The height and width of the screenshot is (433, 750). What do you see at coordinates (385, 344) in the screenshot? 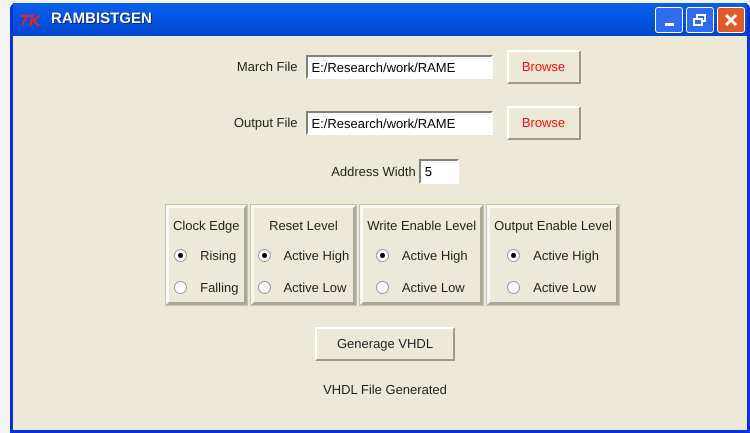
I see `generate-vhdl-button: Generage VHDL` at bounding box center [385, 344].